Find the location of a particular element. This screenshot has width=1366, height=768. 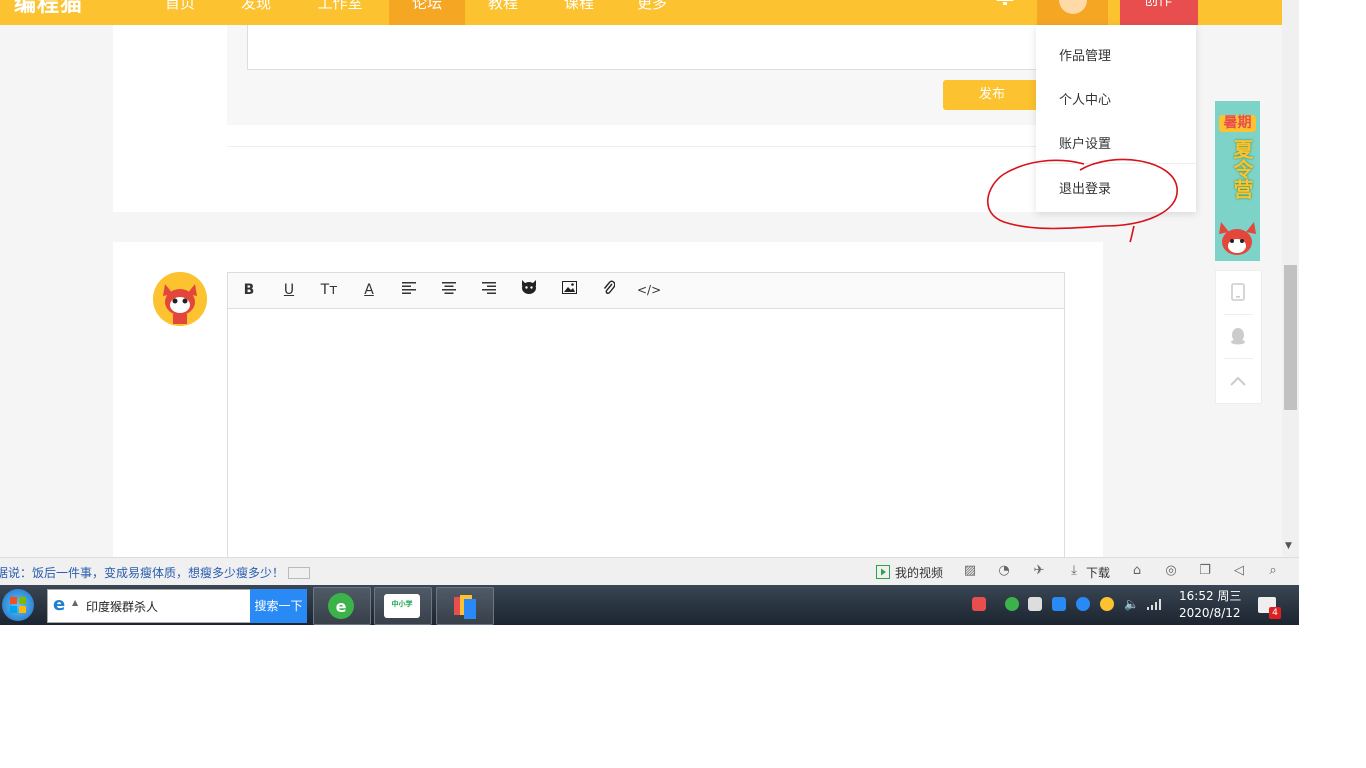

nav-item-home: 首页 is located at coordinates (180, 12).